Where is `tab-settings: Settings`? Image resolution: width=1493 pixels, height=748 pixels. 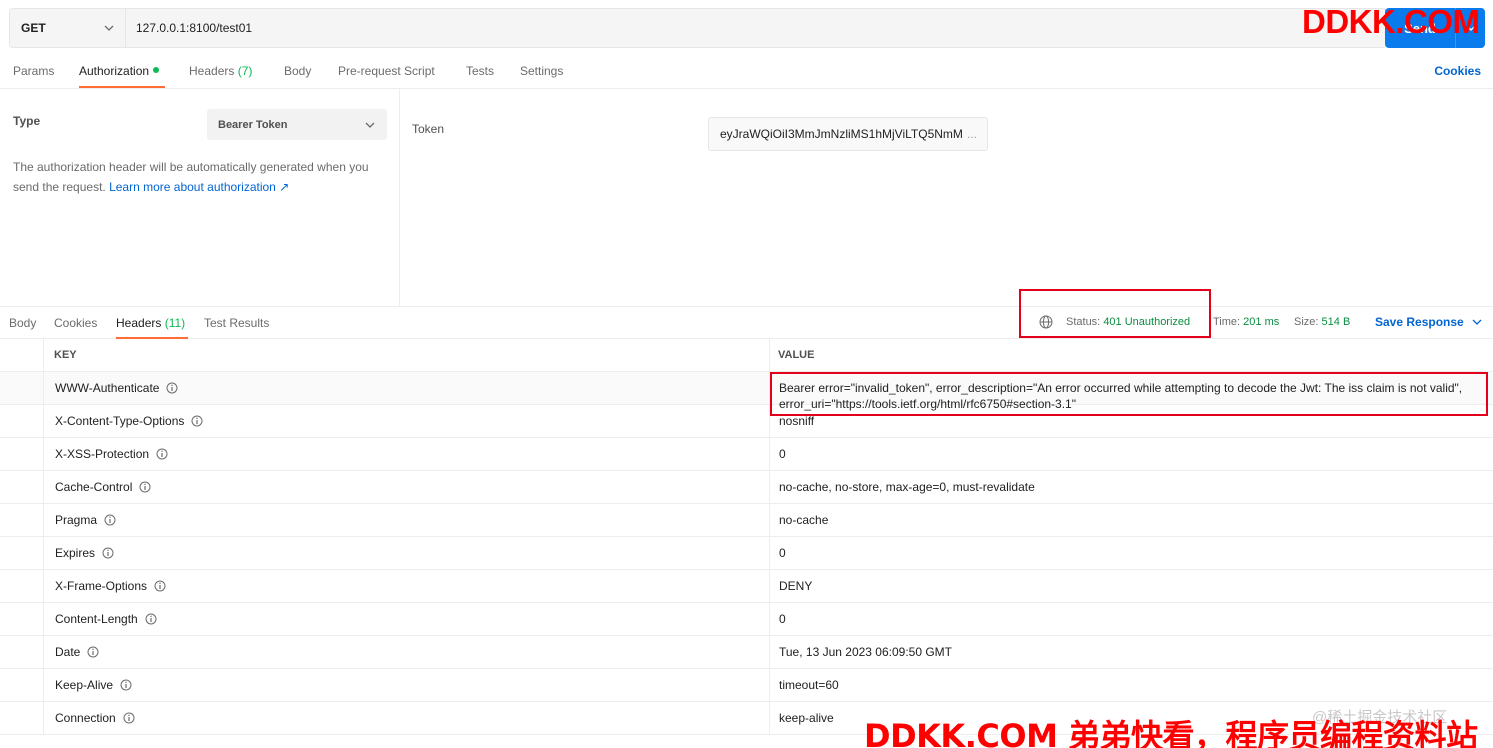 tab-settings: Settings is located at coordinates (541, 71).